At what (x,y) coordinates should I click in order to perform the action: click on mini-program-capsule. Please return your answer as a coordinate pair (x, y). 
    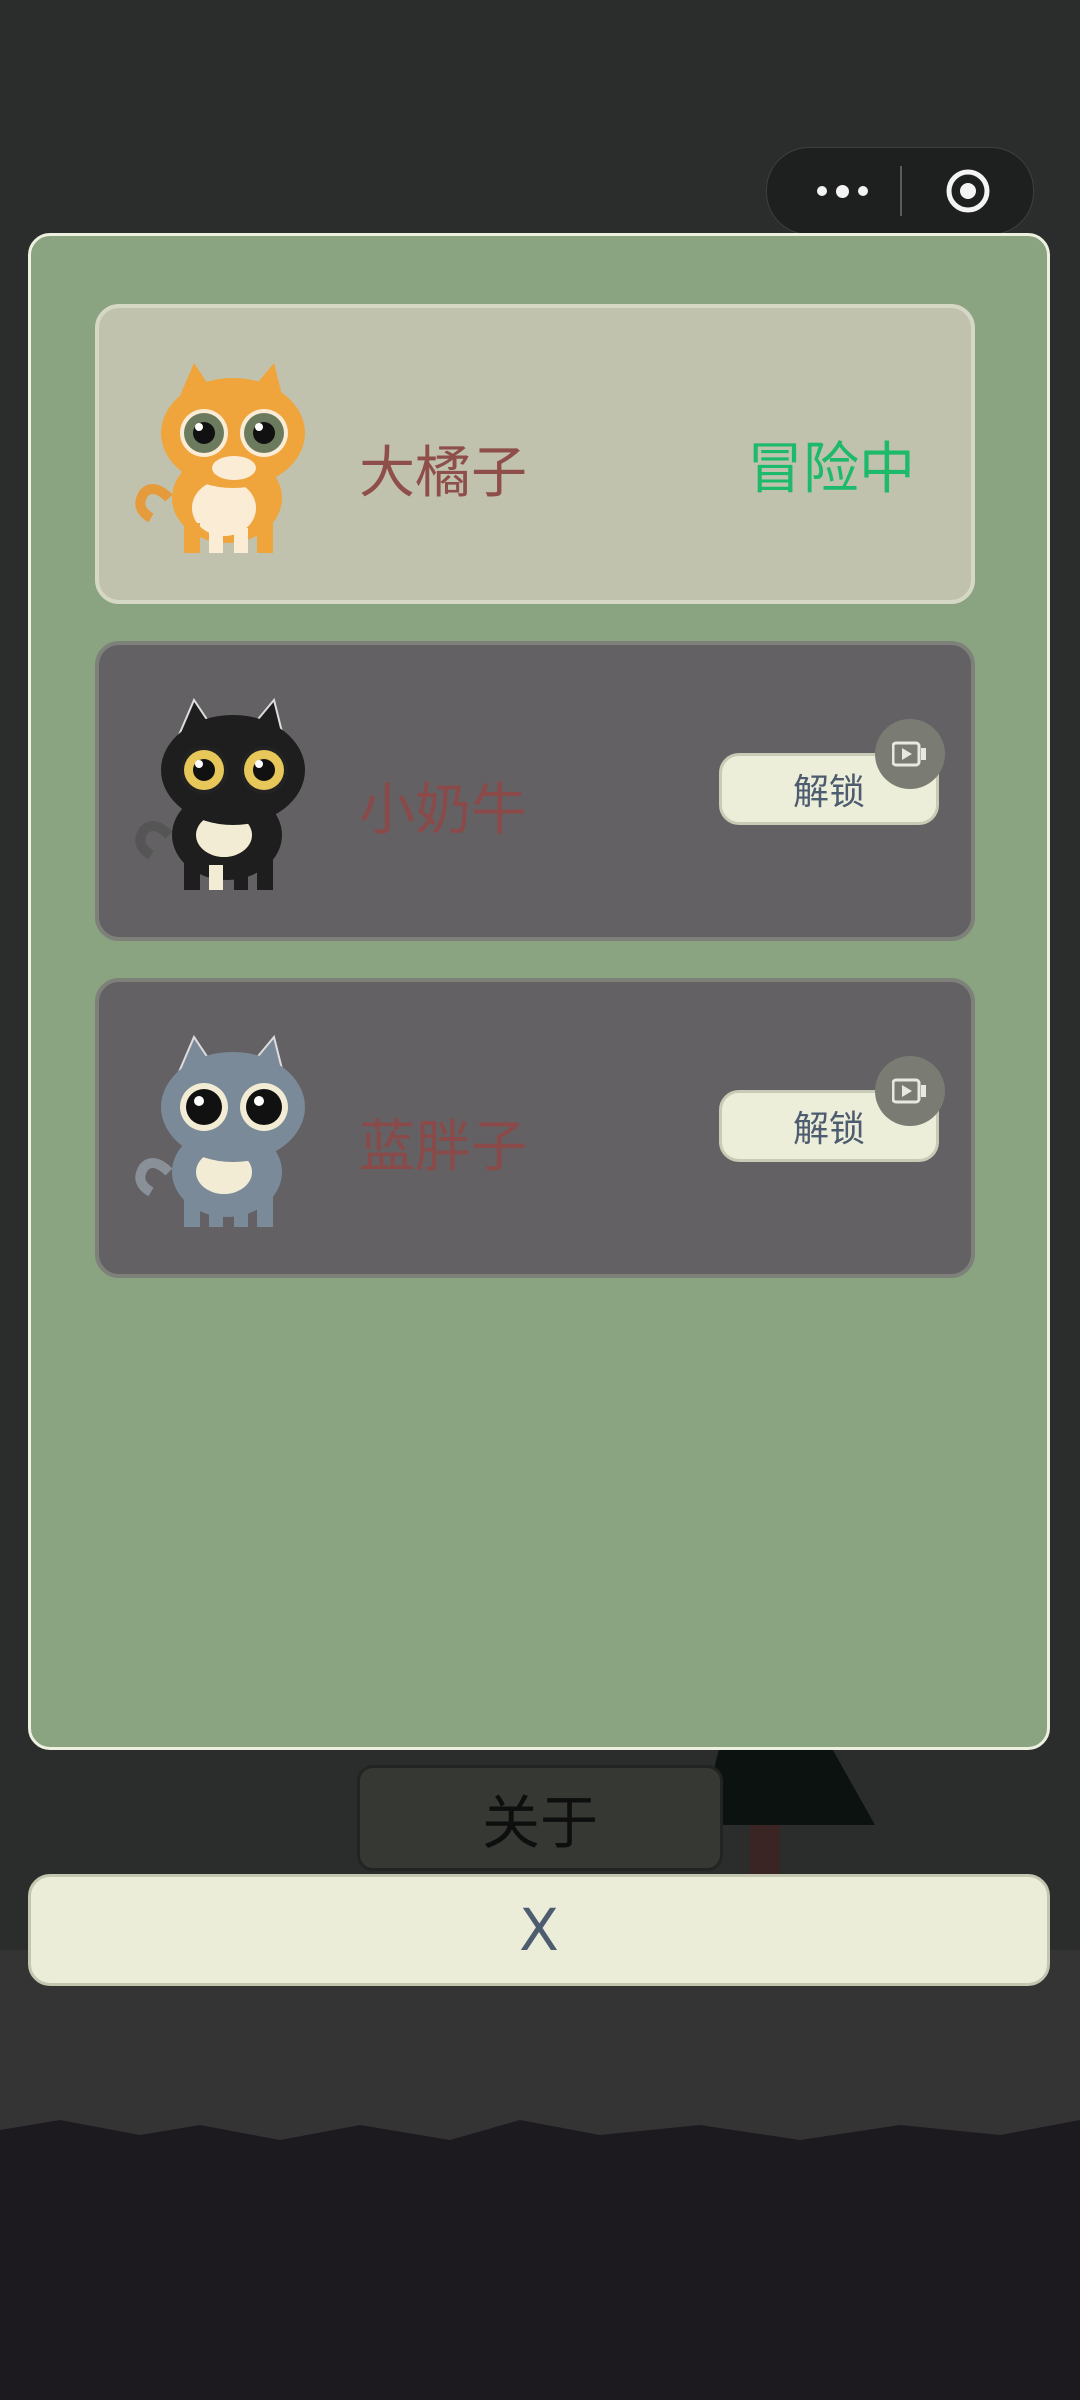
    Looking at the image, I should click on (900, 191).